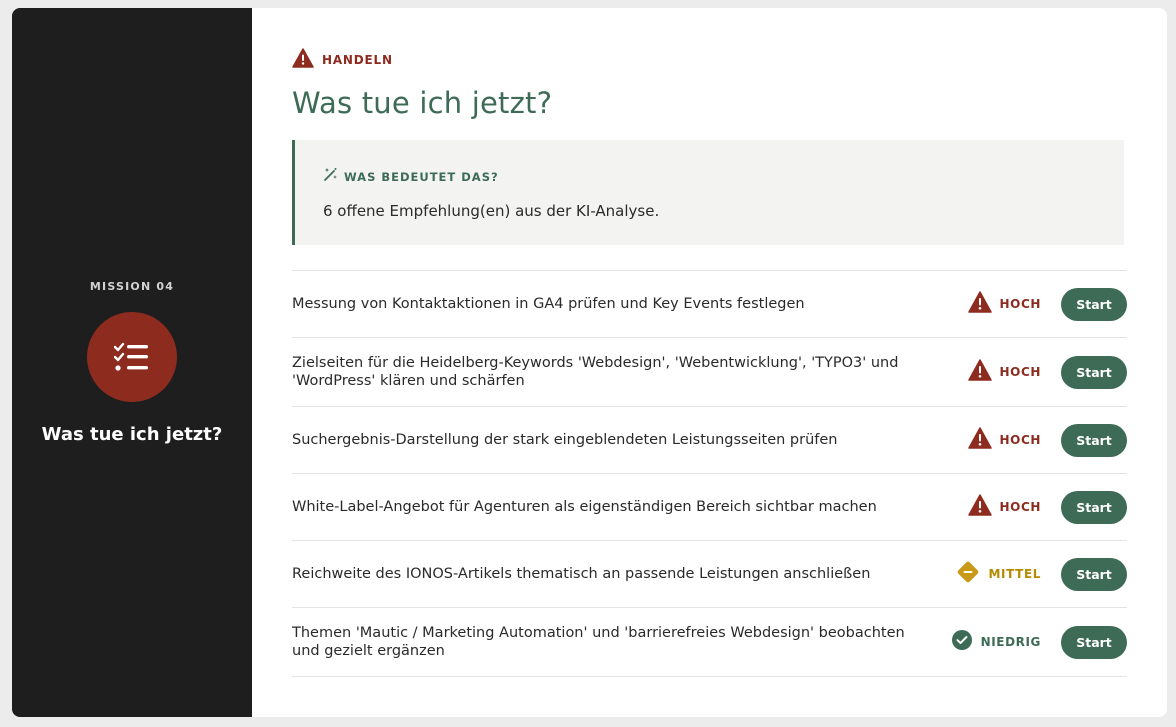 The height and width of the screenshot is (727, 1176). I want to click on priority-badge: MITTEL, so click(998, 574).